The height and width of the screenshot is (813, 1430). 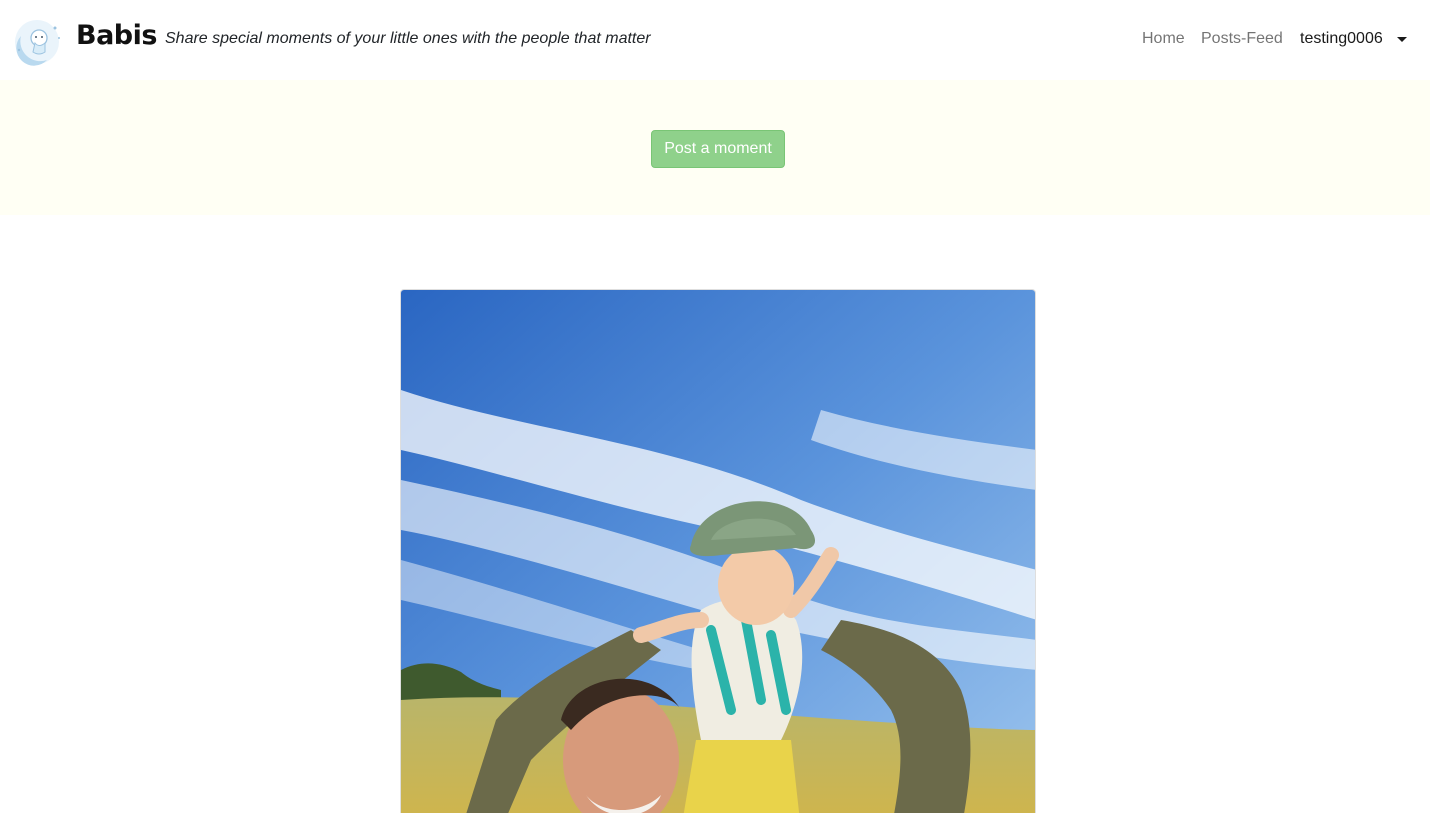 What do you see at coordinates (1402, 39) in the screenshot?
I see `chevron-down-icon` at bounding box center [1402, 39].